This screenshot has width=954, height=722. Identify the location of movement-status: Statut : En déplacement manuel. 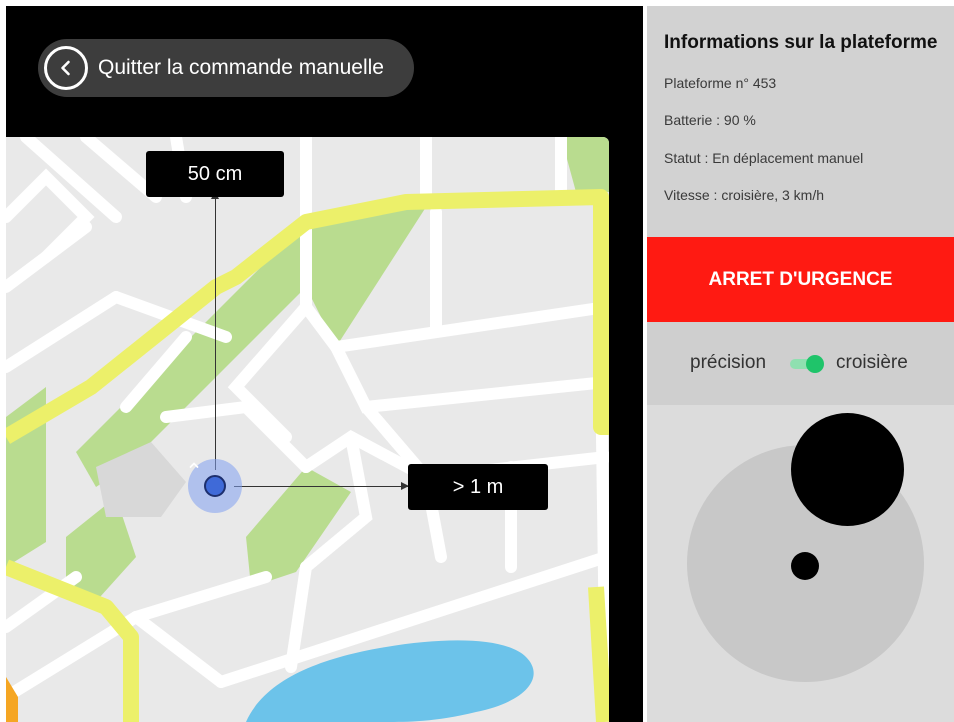
(764, 158).